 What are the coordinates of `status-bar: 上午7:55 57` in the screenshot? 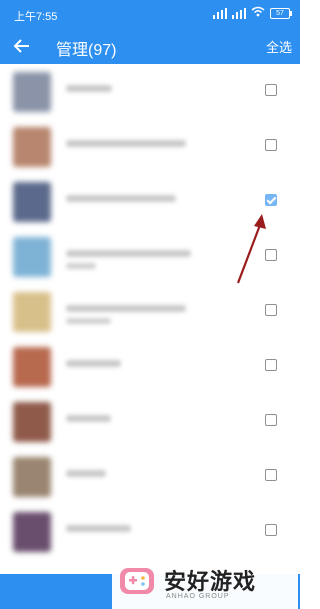 It's located at (150, 14).